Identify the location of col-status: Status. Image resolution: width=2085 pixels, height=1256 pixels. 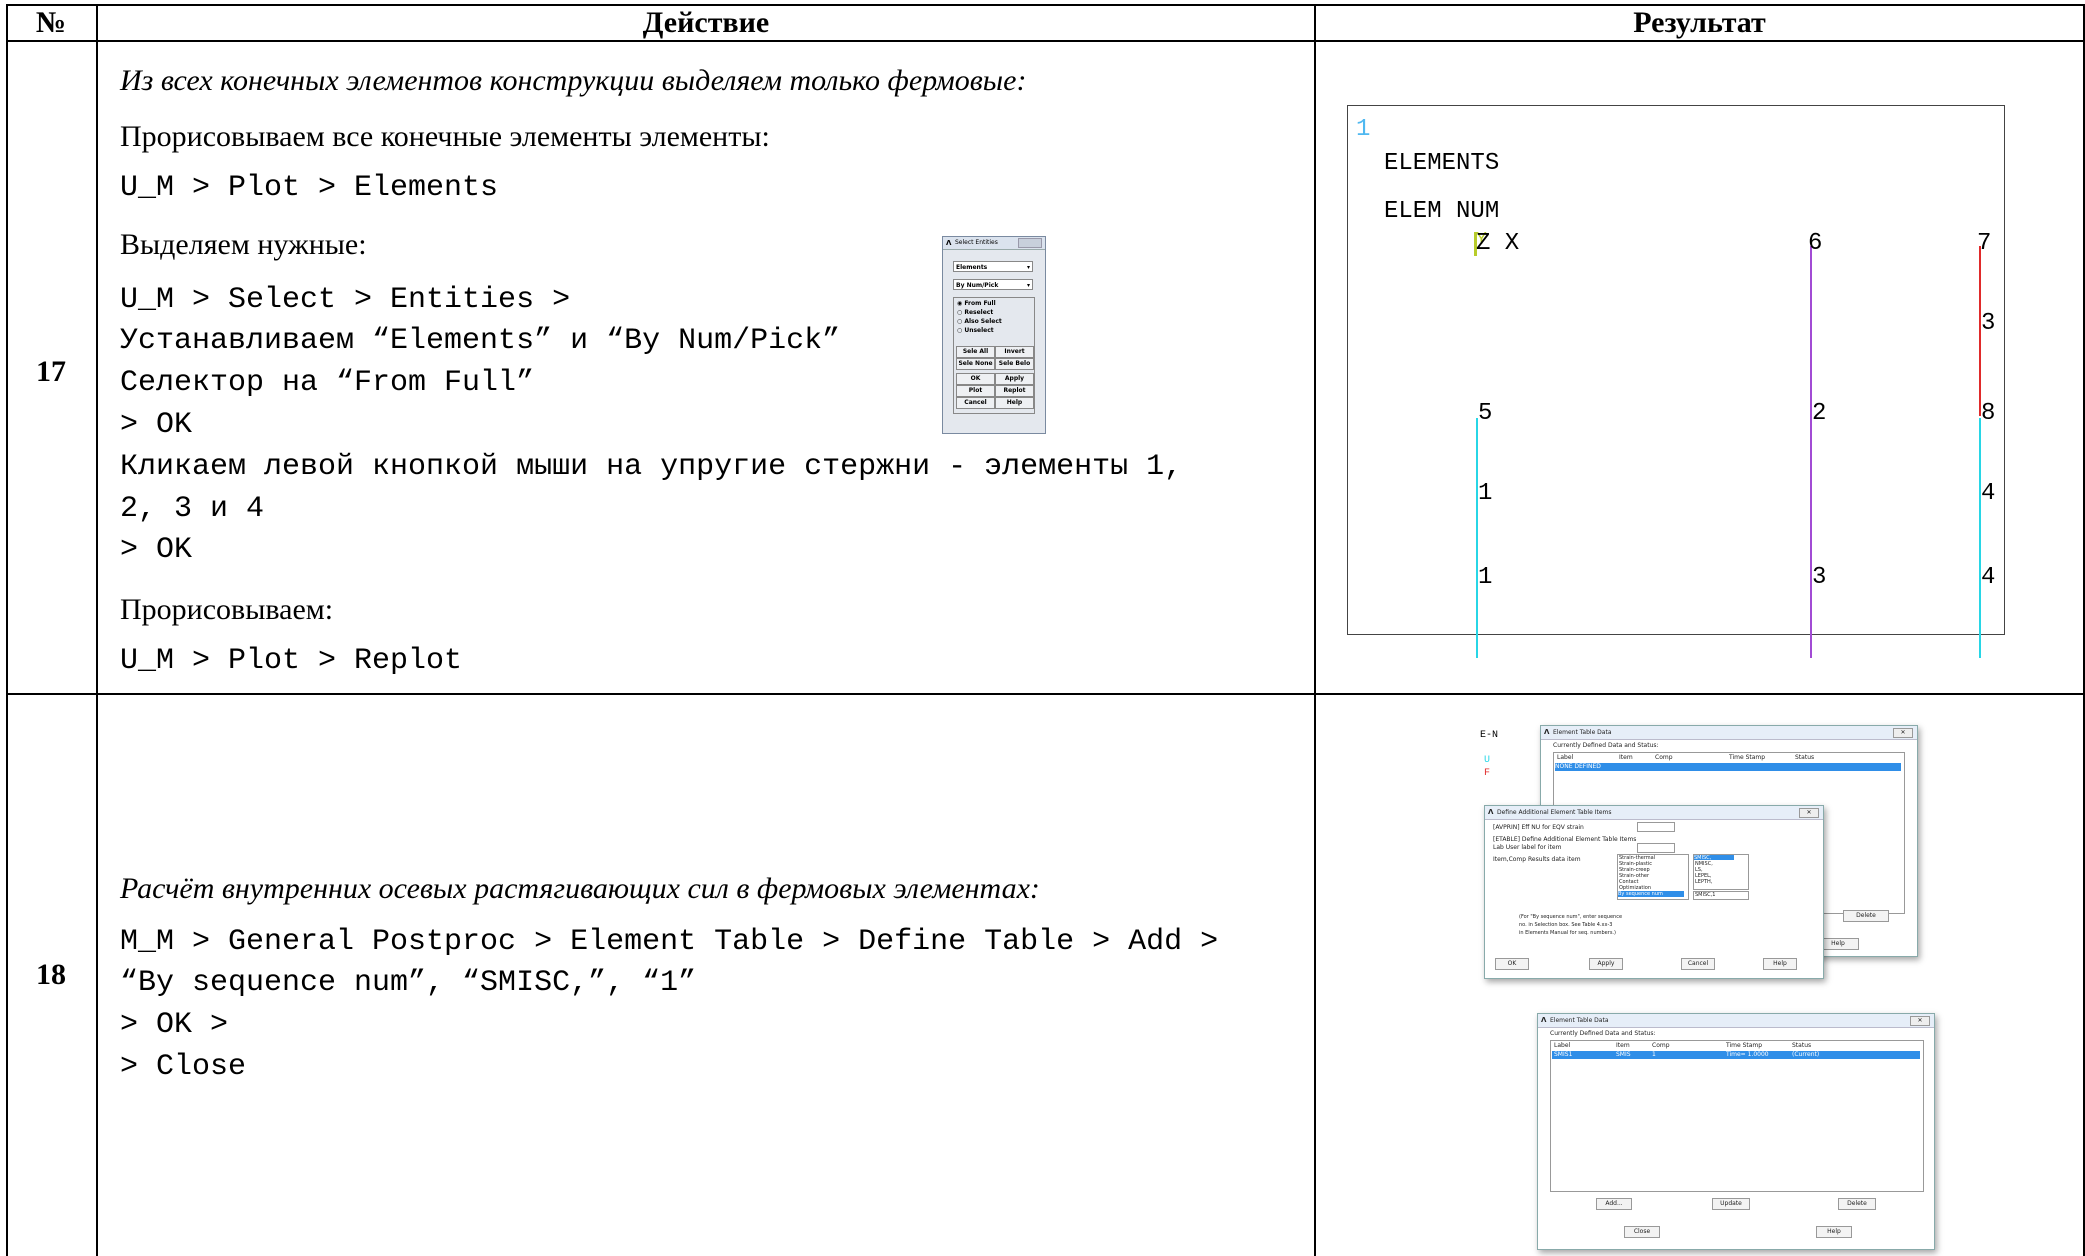
(1805, 757).